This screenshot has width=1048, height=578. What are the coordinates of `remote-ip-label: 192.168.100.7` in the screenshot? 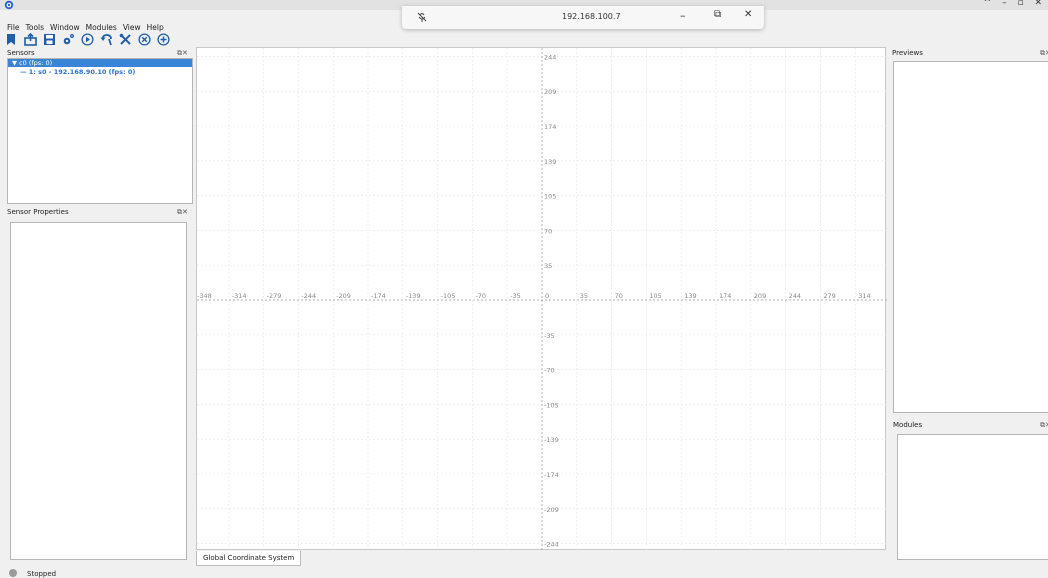 It's located at (591, 16).